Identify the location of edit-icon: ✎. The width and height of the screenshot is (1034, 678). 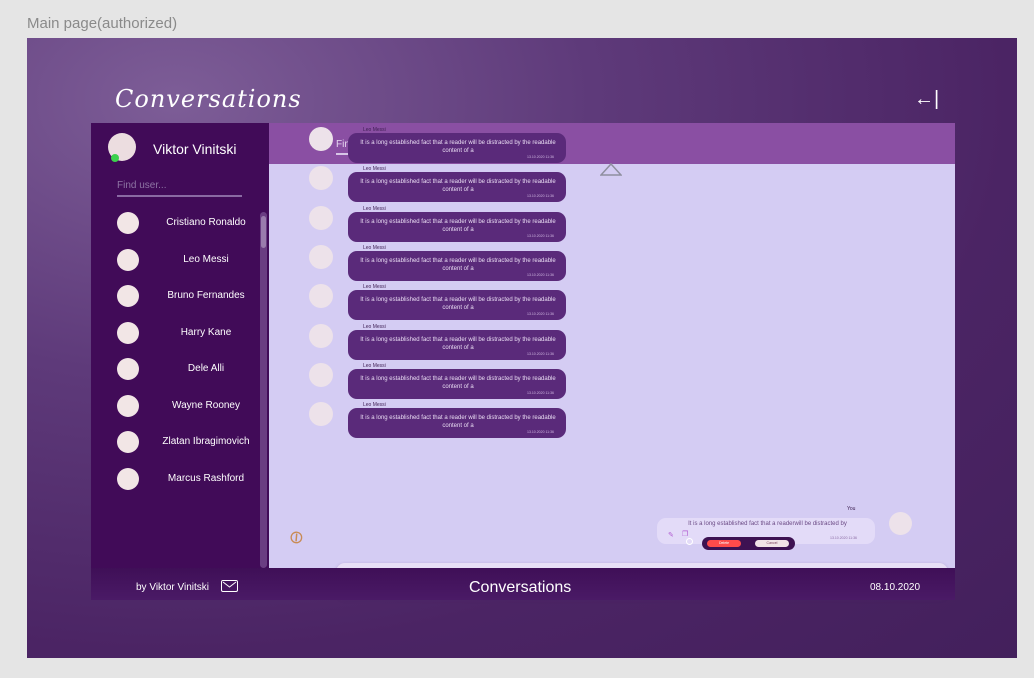
(671, 535).